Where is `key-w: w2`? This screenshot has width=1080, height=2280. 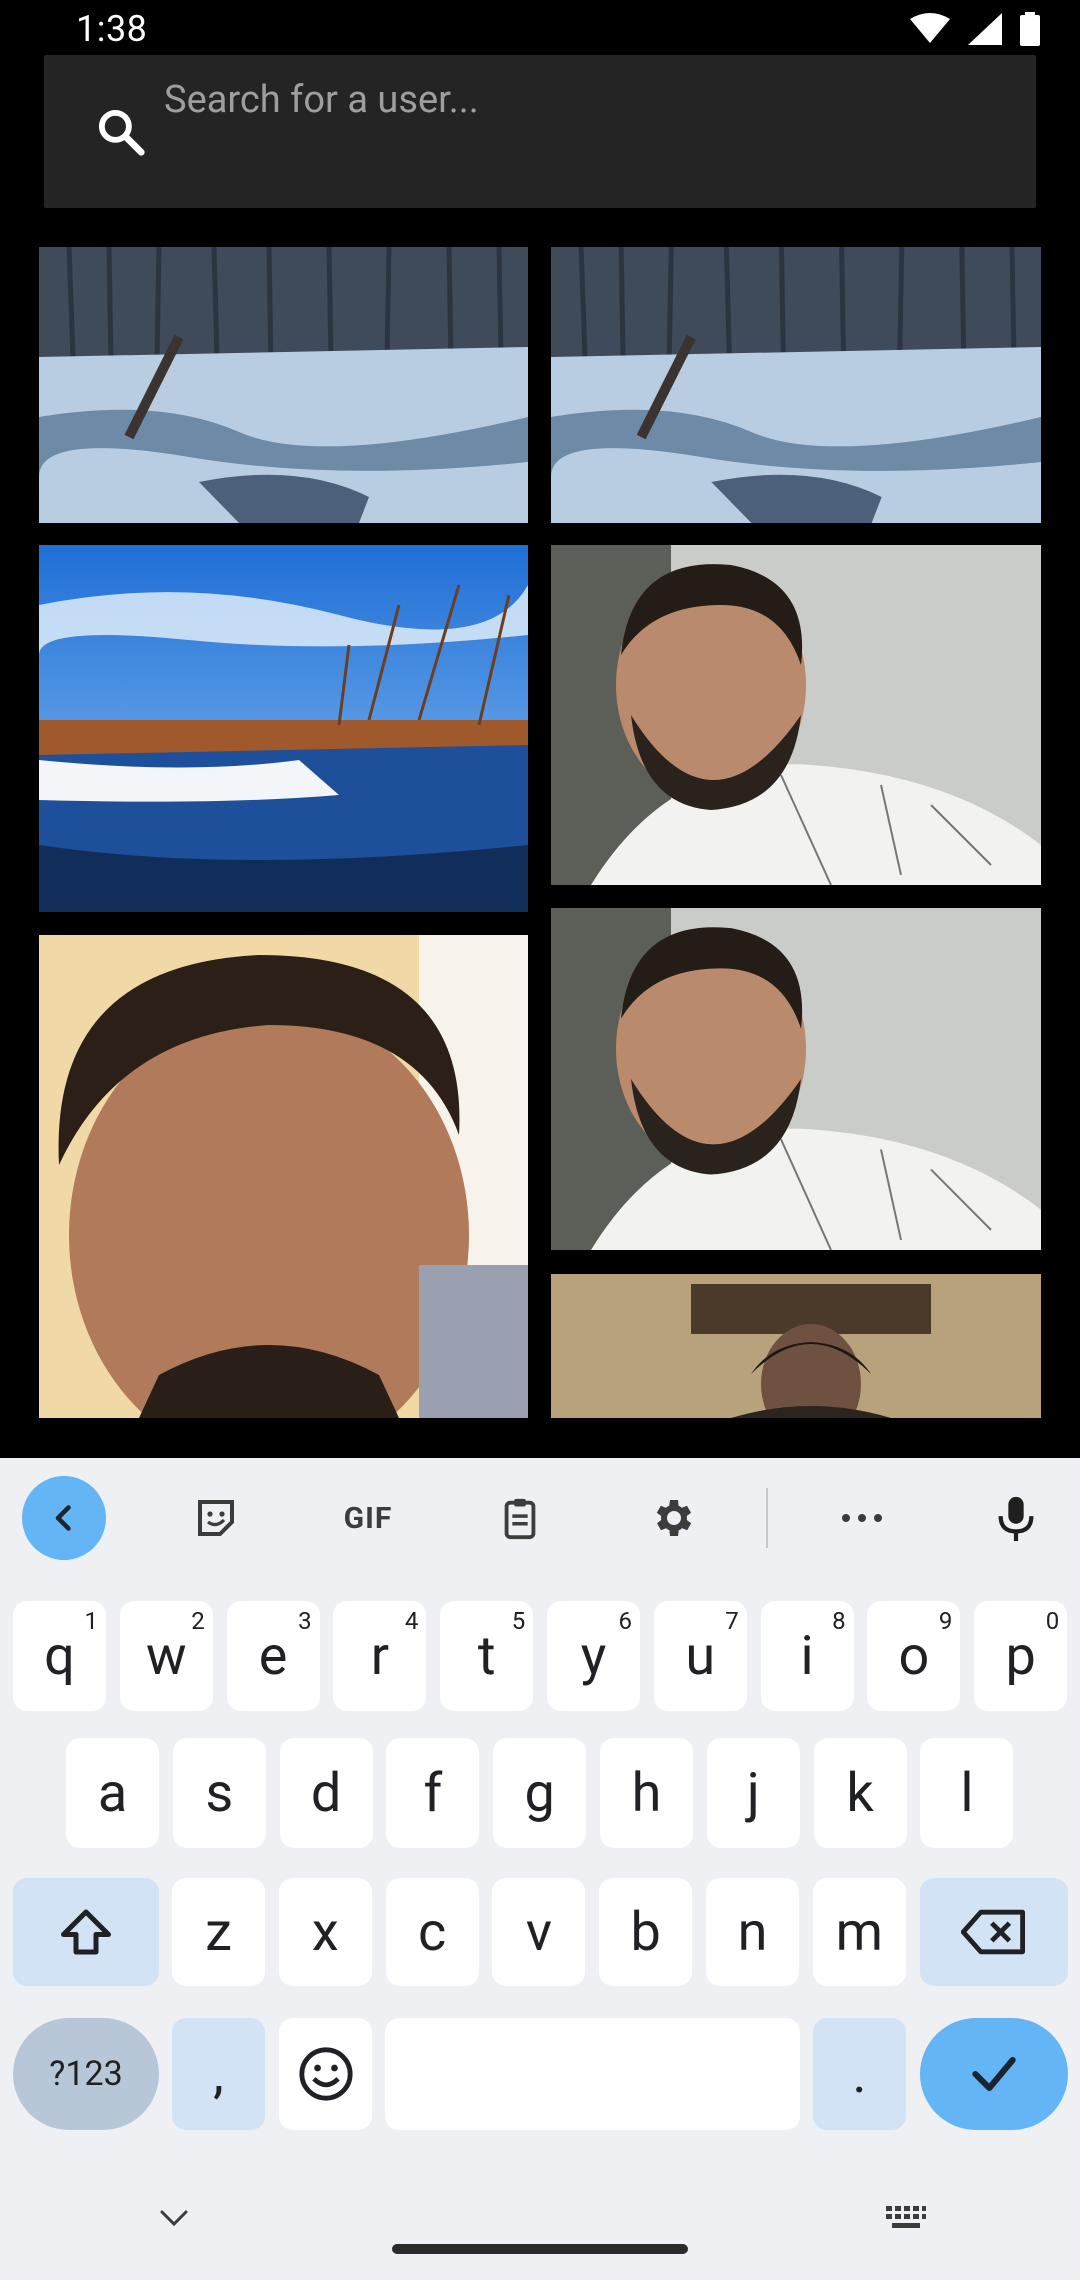 key-w: w2 is located at coordinates (166, 1656).